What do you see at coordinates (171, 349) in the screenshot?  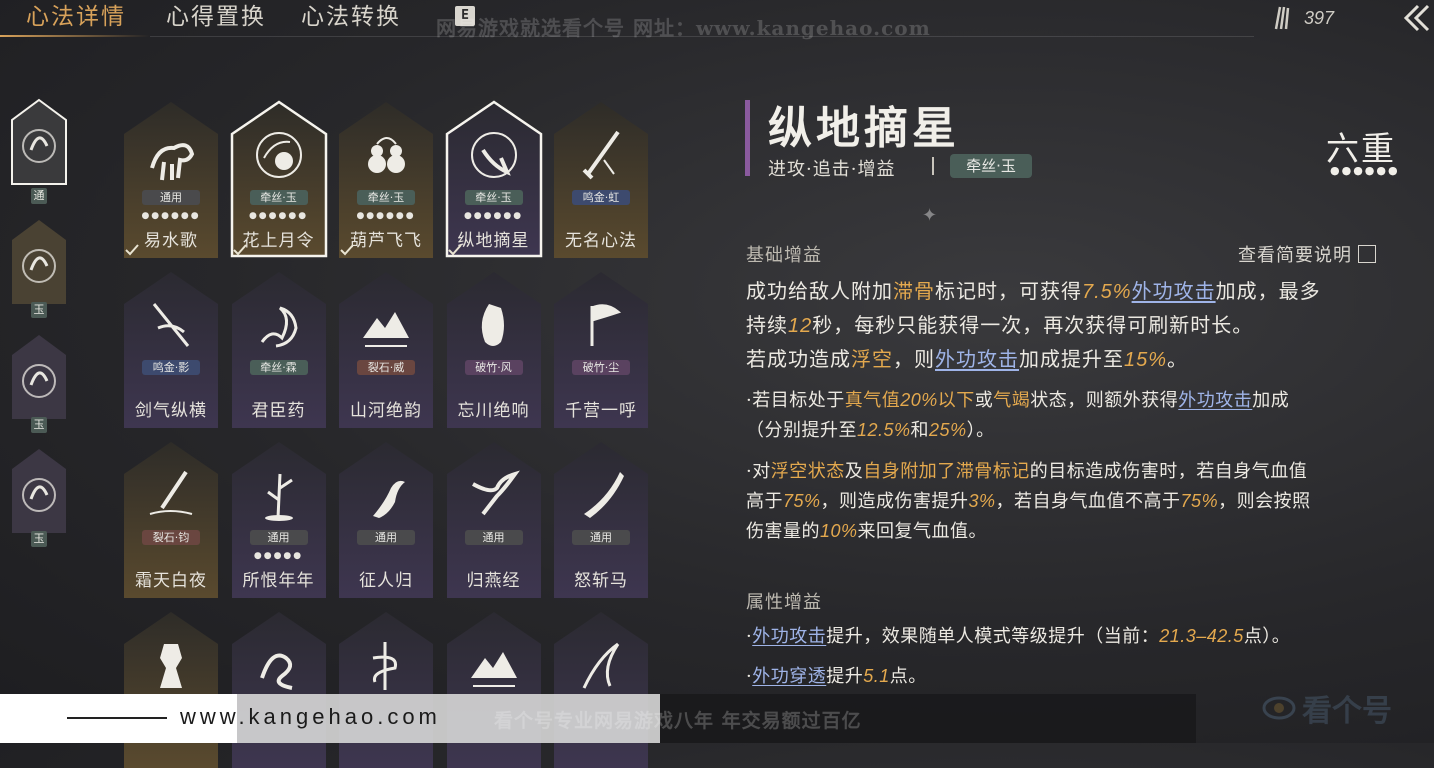 I see `skill-card: 鸣金·影 剑气纵横` at bounding box center [171, 349].